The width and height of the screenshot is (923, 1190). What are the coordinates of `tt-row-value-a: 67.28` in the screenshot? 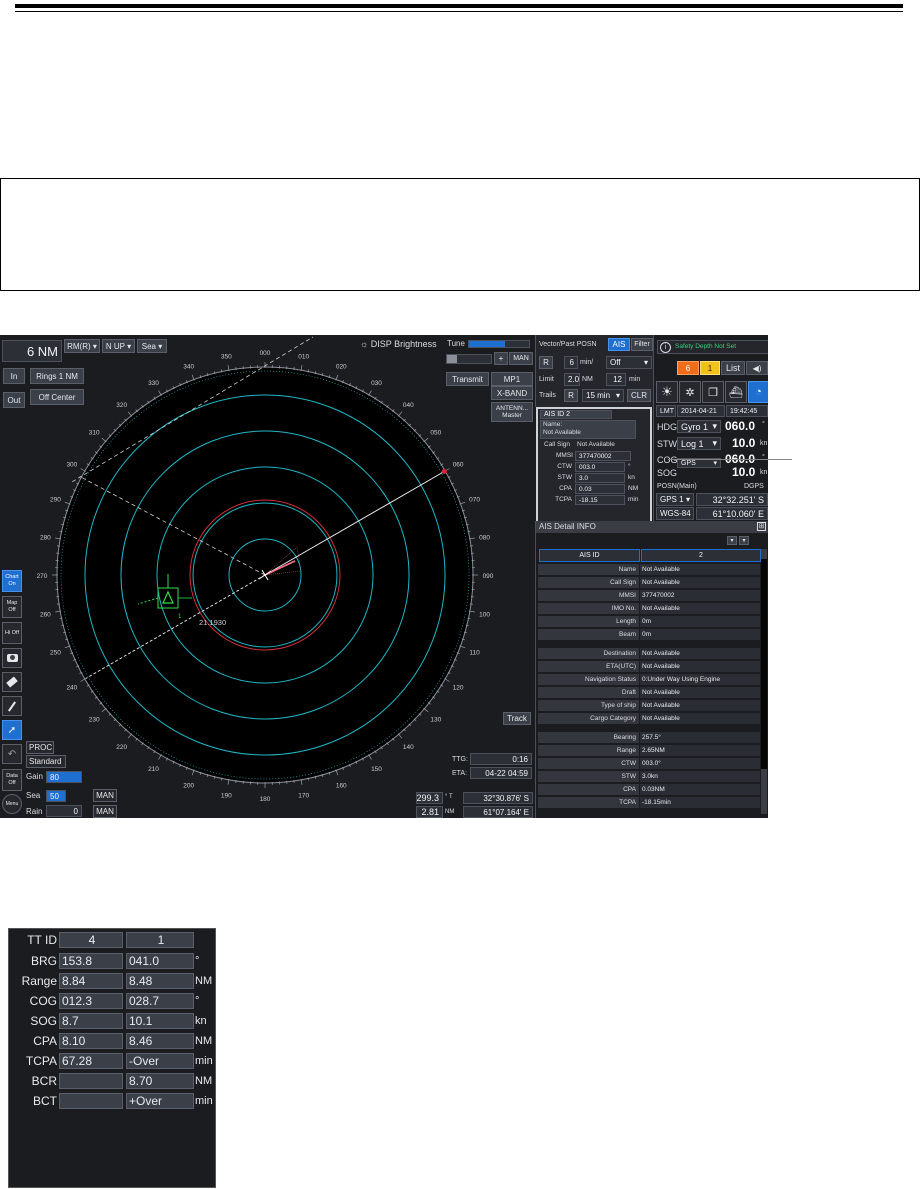 It's located at (91, 1061).